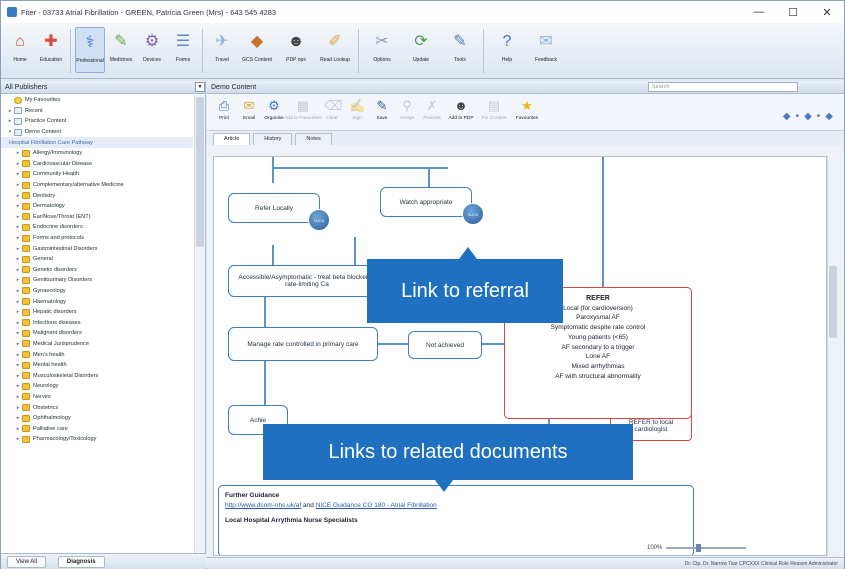  I want to click on toolbar-organise-button: ⚙ Organise, so click(274, 109).